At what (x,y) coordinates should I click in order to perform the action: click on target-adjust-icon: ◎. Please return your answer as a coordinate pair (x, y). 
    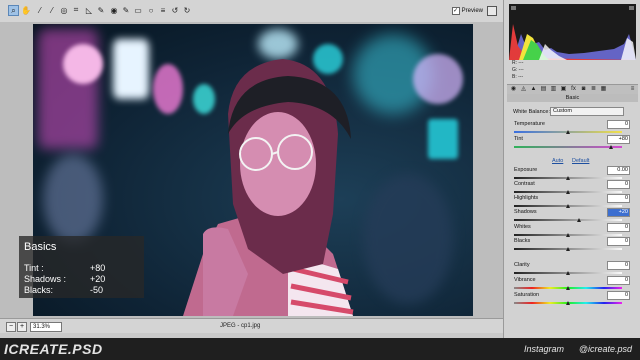
    Looking at the image, I should click on (64, 10).